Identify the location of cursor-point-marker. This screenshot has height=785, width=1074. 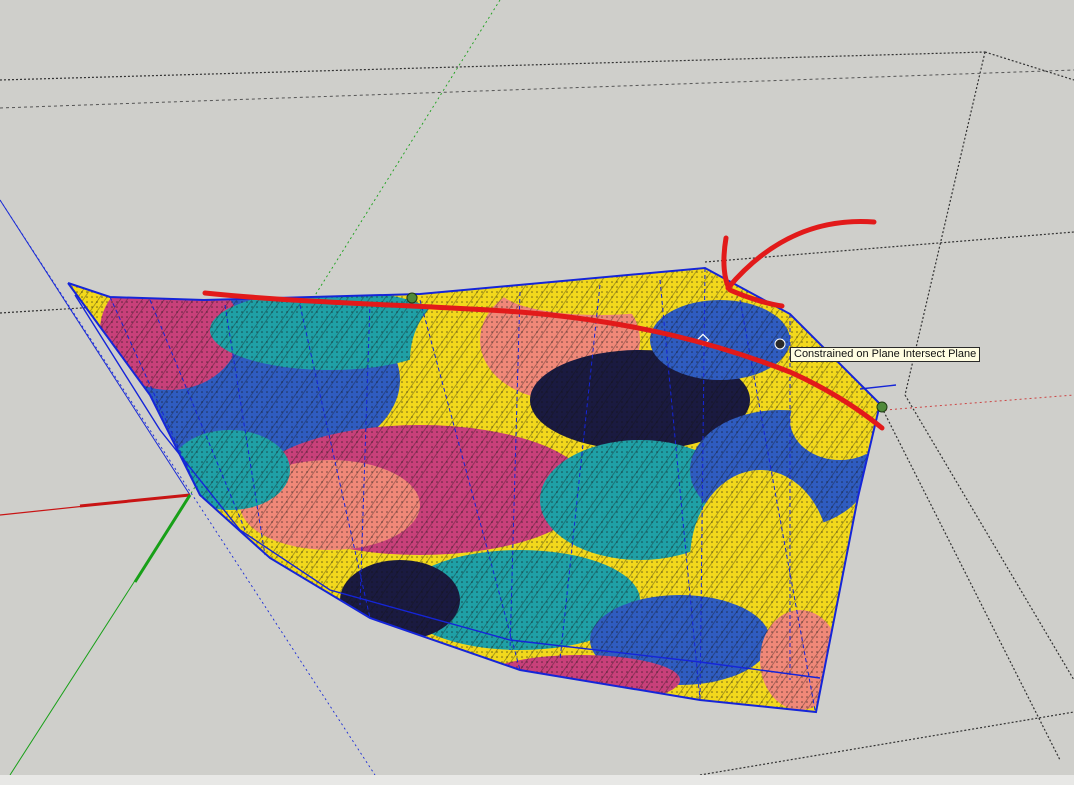
(780, 344).